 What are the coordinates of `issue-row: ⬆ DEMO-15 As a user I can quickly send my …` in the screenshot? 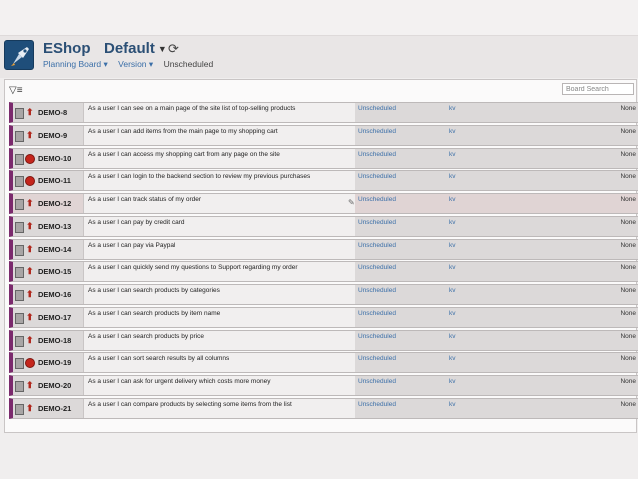 It's located at (323, 272).